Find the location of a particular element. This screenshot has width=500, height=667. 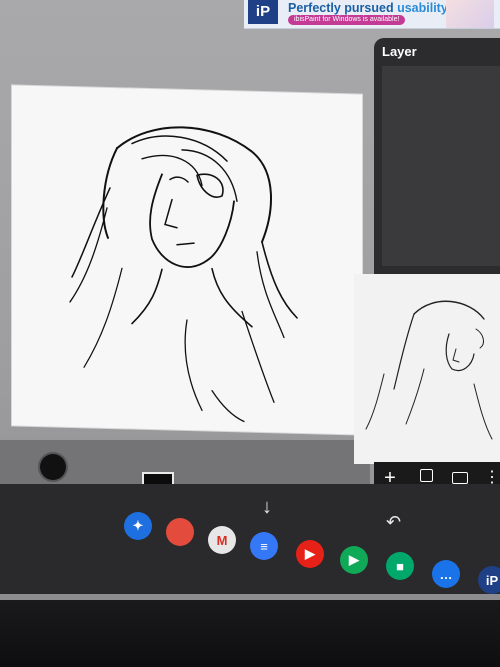

layer-panel-title: Layer is located at coordinates (399, 51).